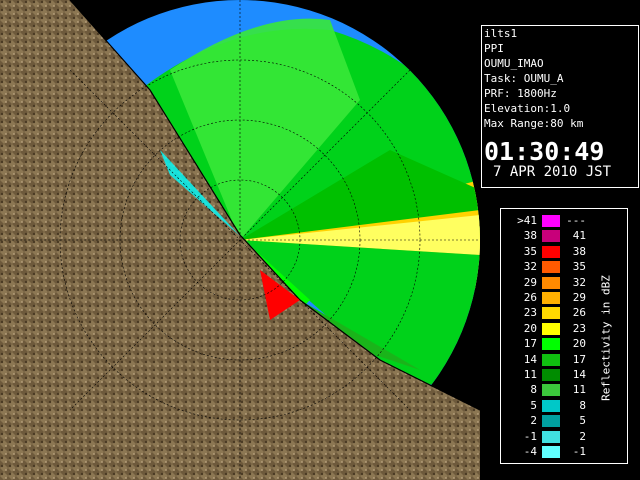 The image size is (640, 480). What do you see at coordinates (576, 220) in the screenshot?
I see `legend-right-label: ---` at bounding box center [576, 220].